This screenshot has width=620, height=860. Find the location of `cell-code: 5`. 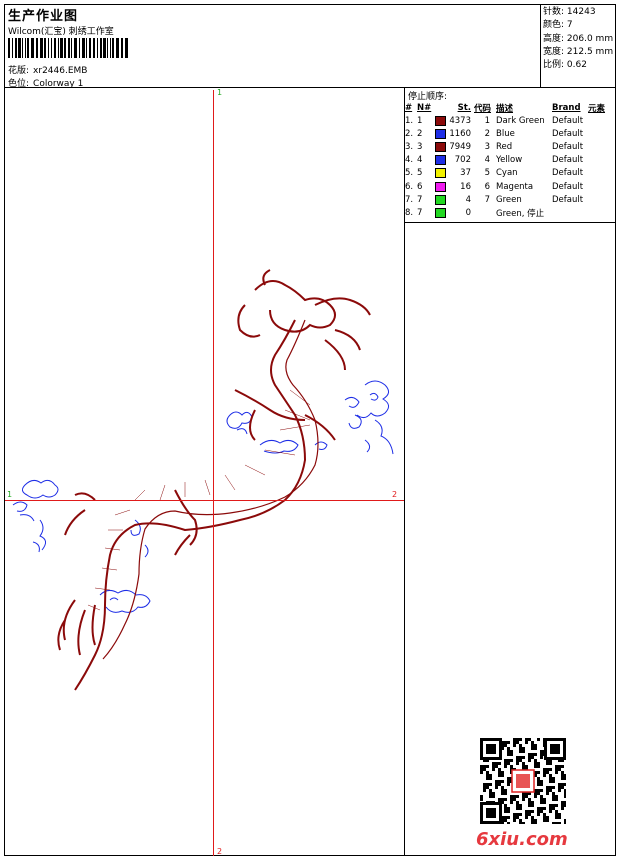

cell-code: 5 is located at coordinates (487, 173).